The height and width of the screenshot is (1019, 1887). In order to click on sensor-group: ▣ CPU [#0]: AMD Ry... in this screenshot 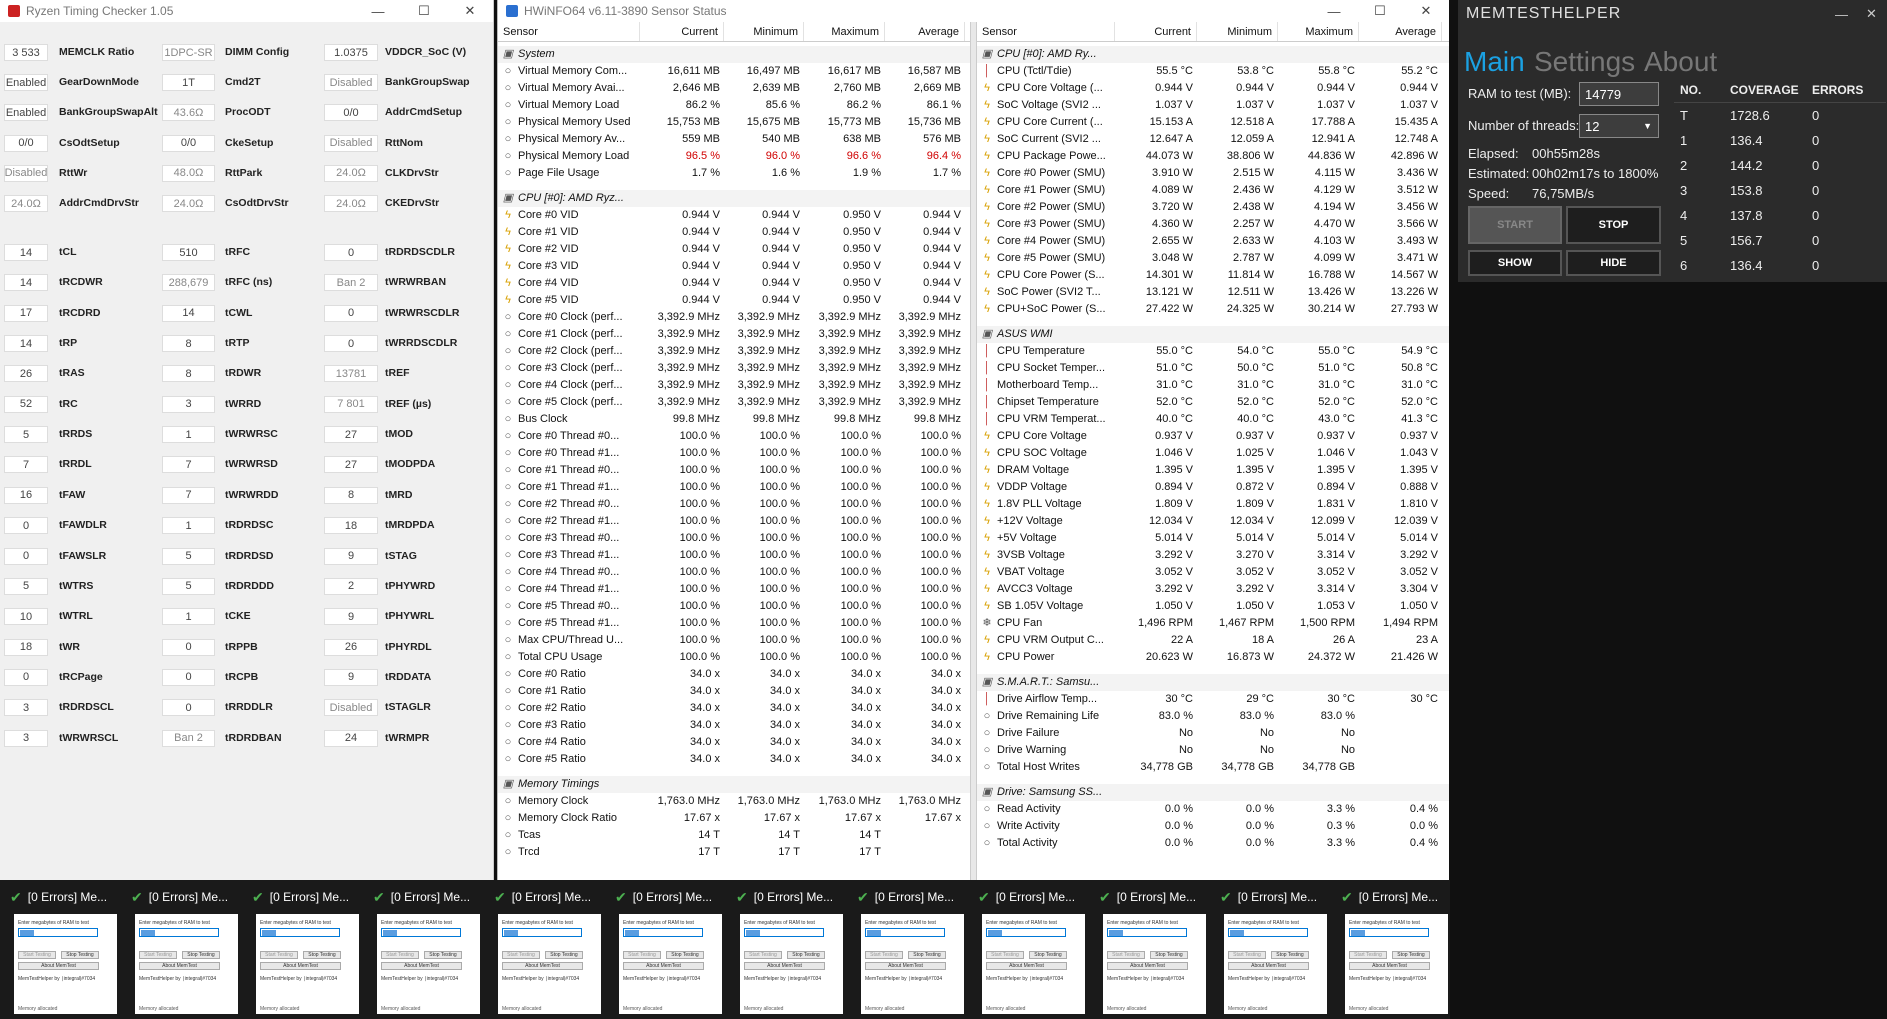, I will do `click(1213, 54)`.